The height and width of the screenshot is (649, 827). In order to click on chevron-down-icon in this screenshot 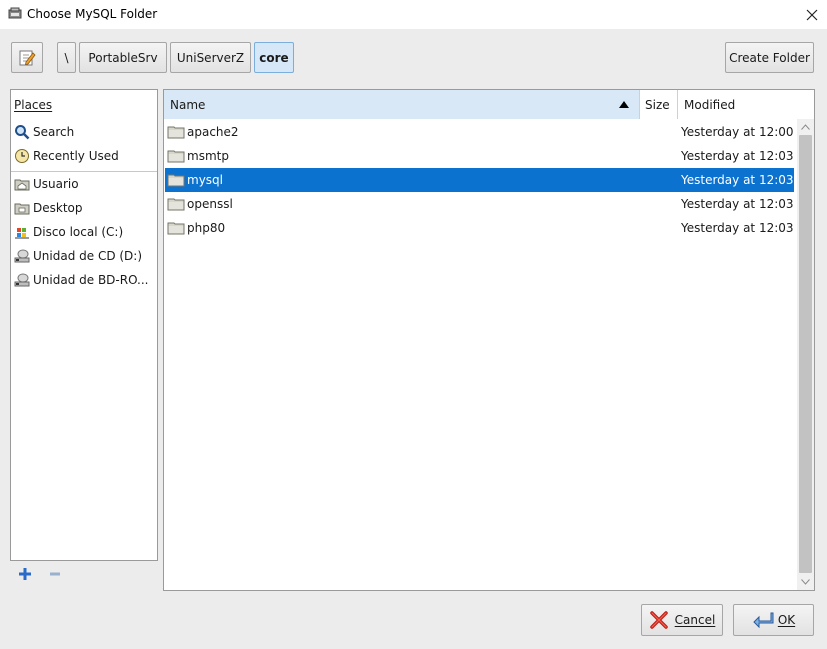, I will do `click(805, 582)`.